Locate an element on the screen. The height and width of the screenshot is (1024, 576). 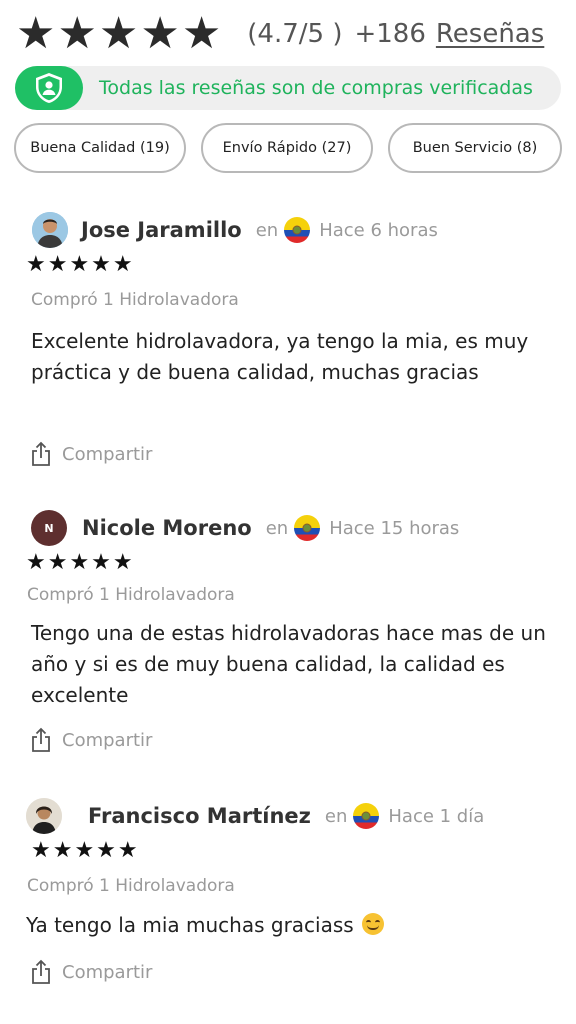
chip-envio-rapido: Envío Rápido (27) is located at coordinates (287, 148).